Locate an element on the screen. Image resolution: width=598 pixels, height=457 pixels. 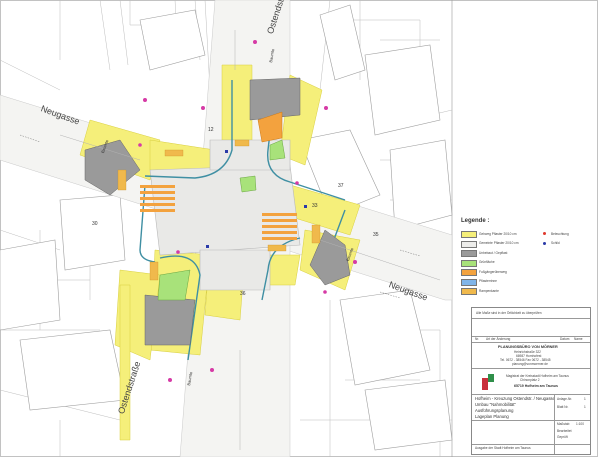
project-title: Hofheim - Kreuzung Ostendstr. / Neugasse is located at coordinates (515, 398).